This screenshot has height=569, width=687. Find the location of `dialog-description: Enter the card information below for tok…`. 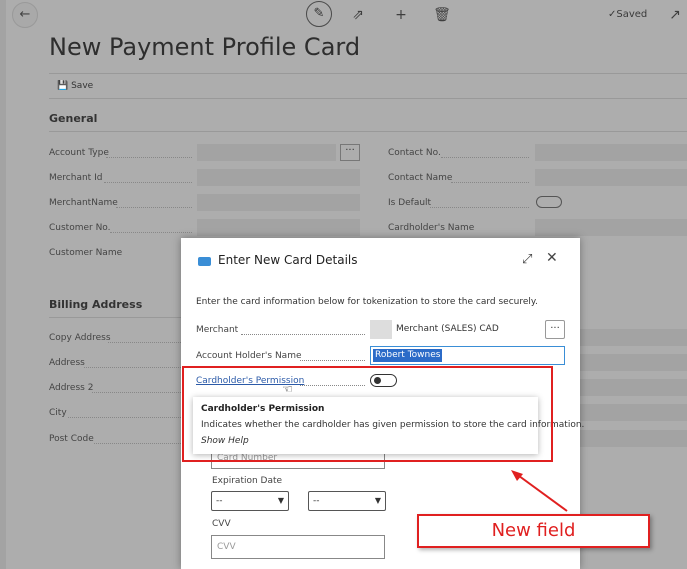

dialog-description: Enter the card information below for tok… is located at coordinates (367, 302).